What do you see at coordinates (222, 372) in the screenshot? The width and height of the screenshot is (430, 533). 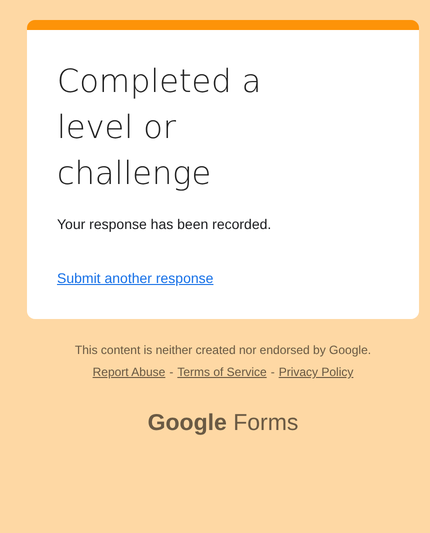 I see `footer-link: Terms of Service` at bounding box center [222, 372].